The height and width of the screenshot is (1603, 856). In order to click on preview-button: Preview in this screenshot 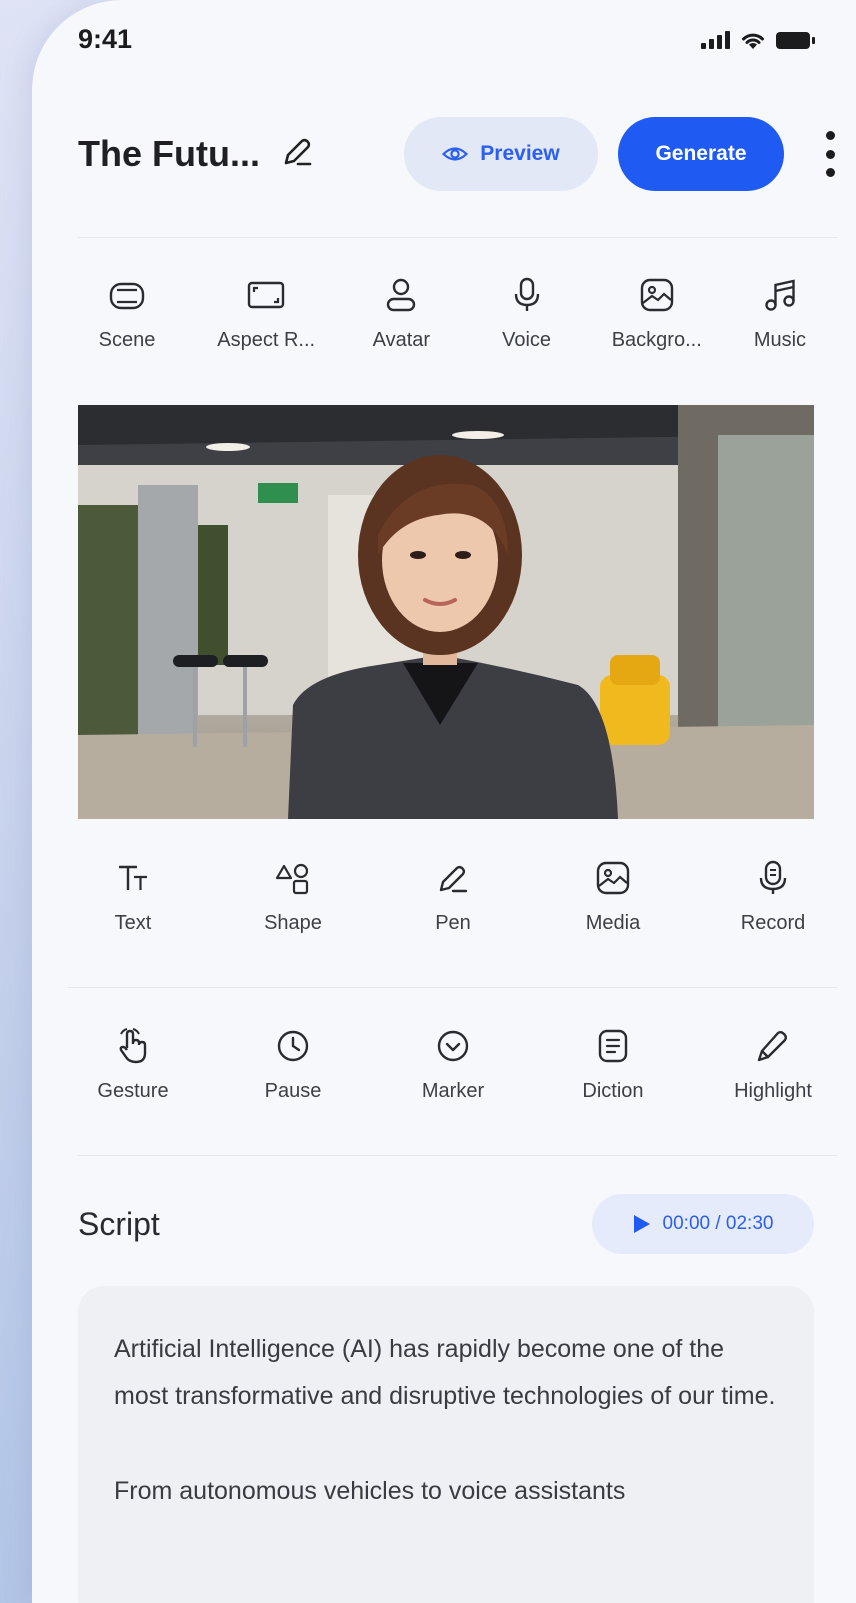, I will do `click(501, 154)`.